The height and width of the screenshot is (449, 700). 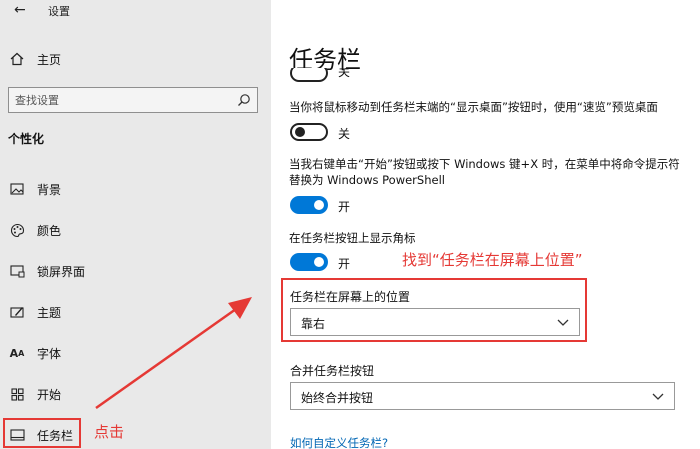 I want to click on taskbar-highlight-box, so click(x=42, y=433).